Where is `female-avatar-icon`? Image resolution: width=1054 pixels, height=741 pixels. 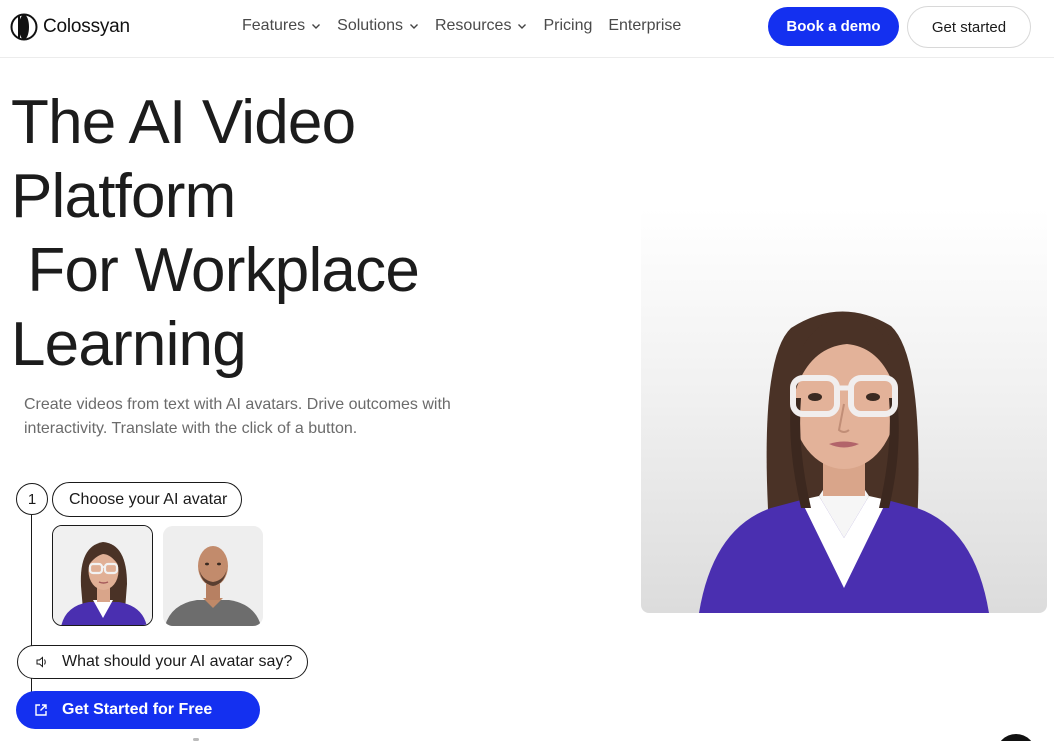 female-avatar-icon is located at coordinates (102, 575).